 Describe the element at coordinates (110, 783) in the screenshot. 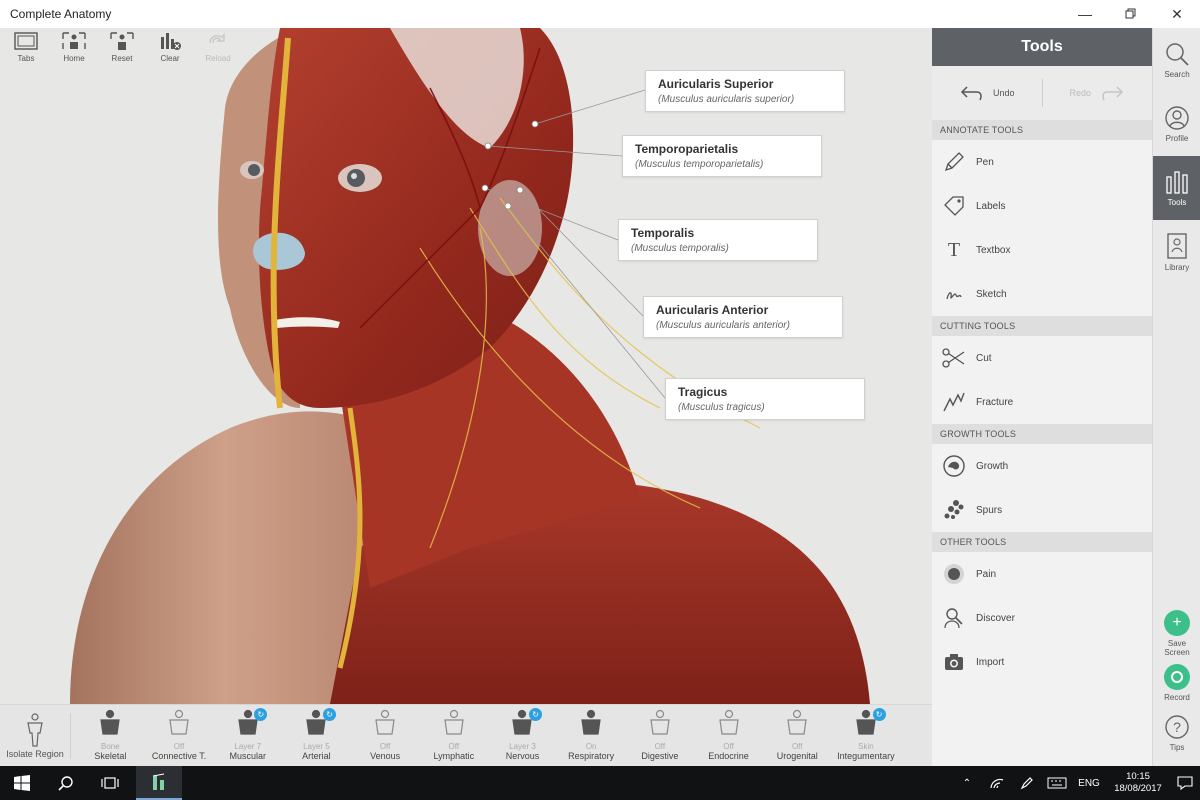

I see `task-view-button` at that location.